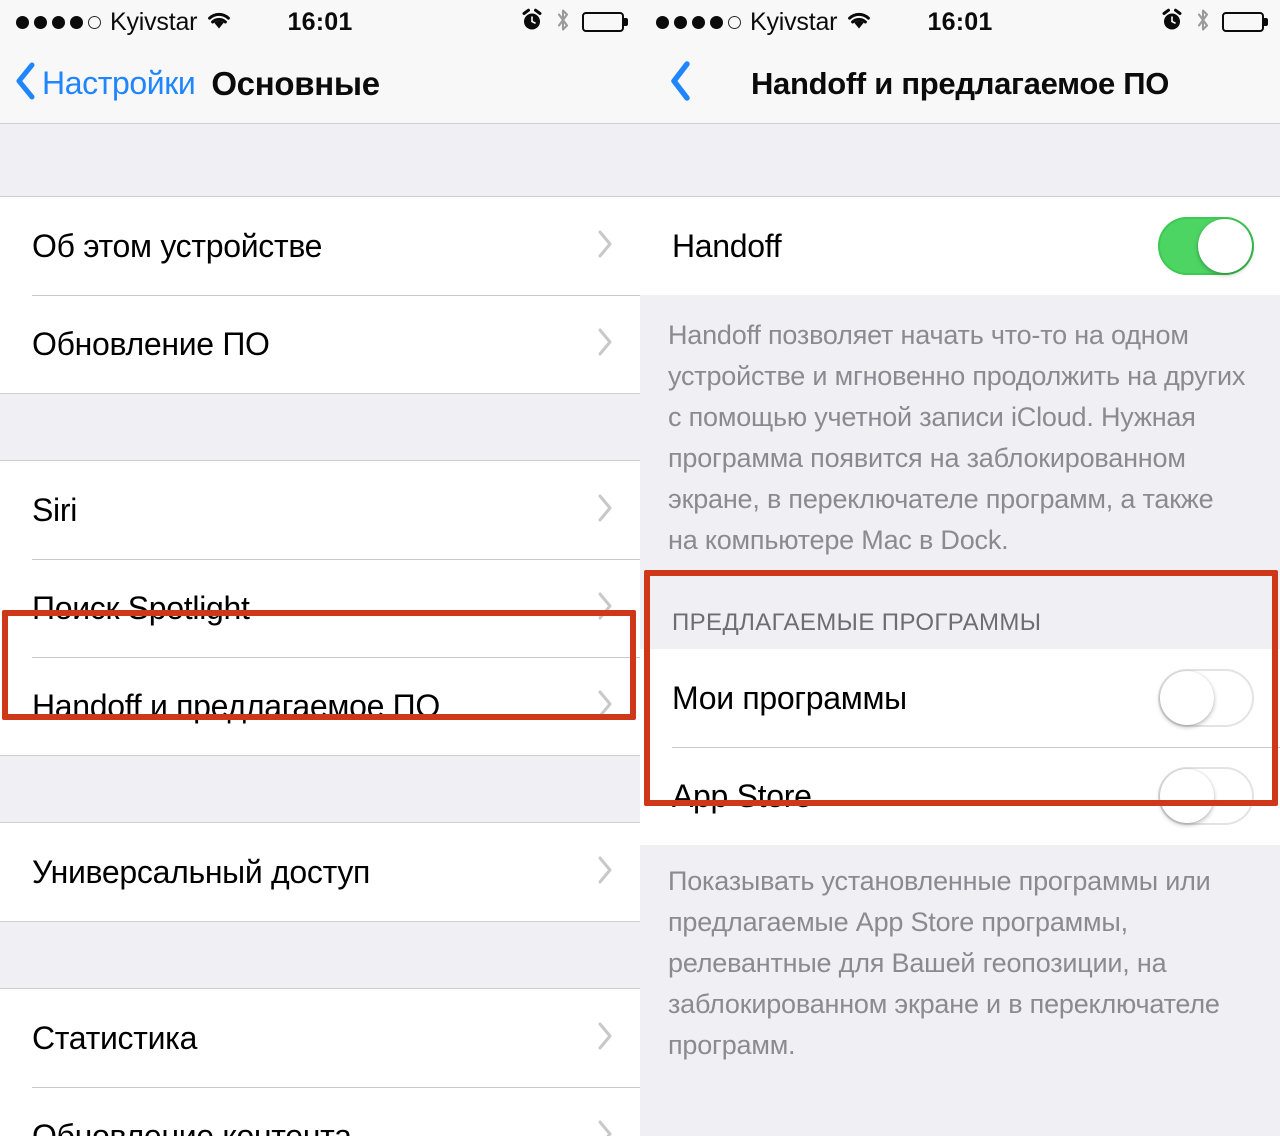 The image size is (1280, 1136). What do you see at coordinates (960, 160) in the screenshot?
I see `section-gap-top-right` at bounding box center [960, 160].